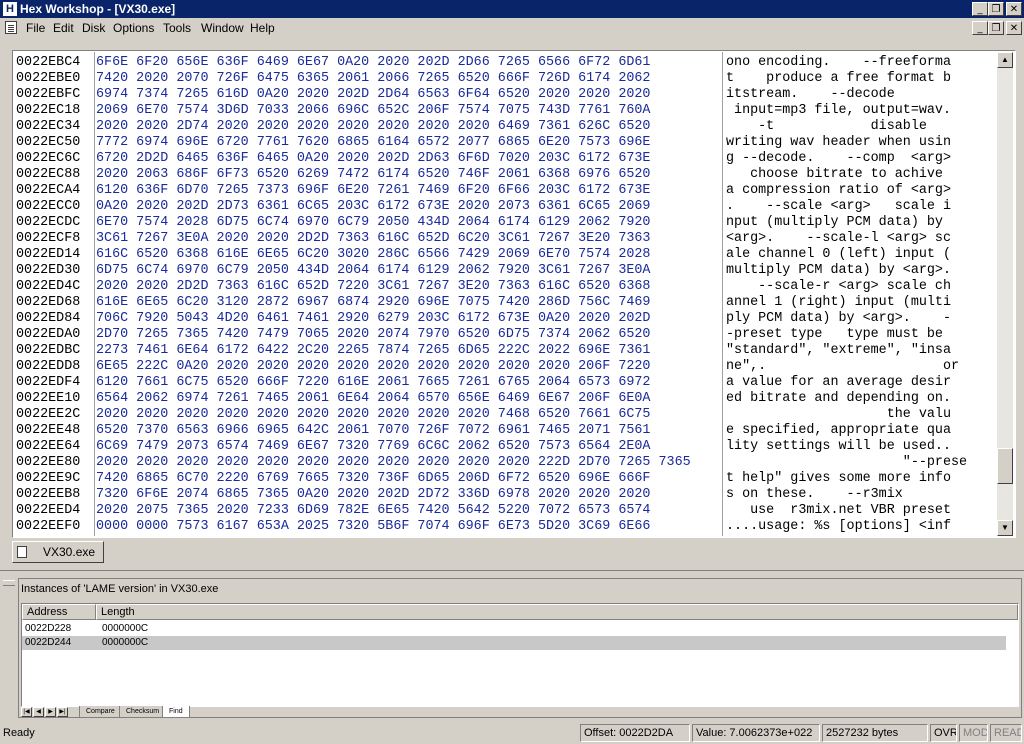 The width and height of the screenshot is (1024, 744). What do you see at coordinates (980, 28) in the screenshot?
I see `doc-minimize-button: _` at bounding box center [980, 28].